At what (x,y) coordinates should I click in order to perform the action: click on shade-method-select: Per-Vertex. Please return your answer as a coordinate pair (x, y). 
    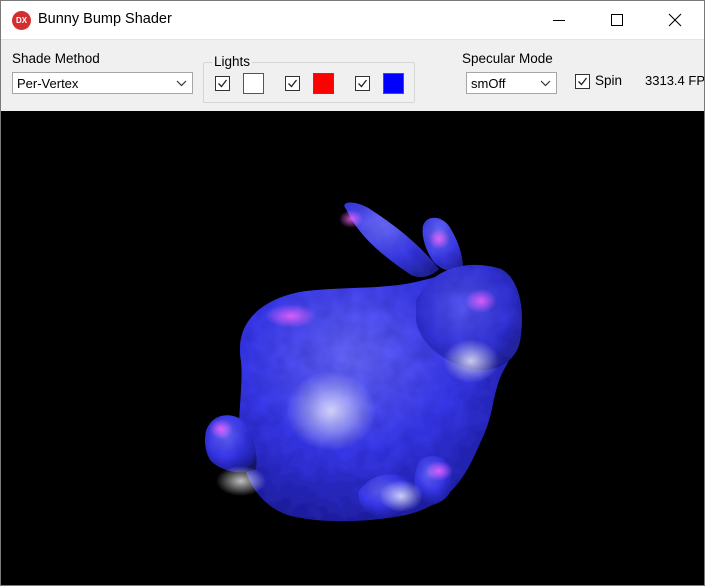
    Looking at the image, I should click on (102, 83).